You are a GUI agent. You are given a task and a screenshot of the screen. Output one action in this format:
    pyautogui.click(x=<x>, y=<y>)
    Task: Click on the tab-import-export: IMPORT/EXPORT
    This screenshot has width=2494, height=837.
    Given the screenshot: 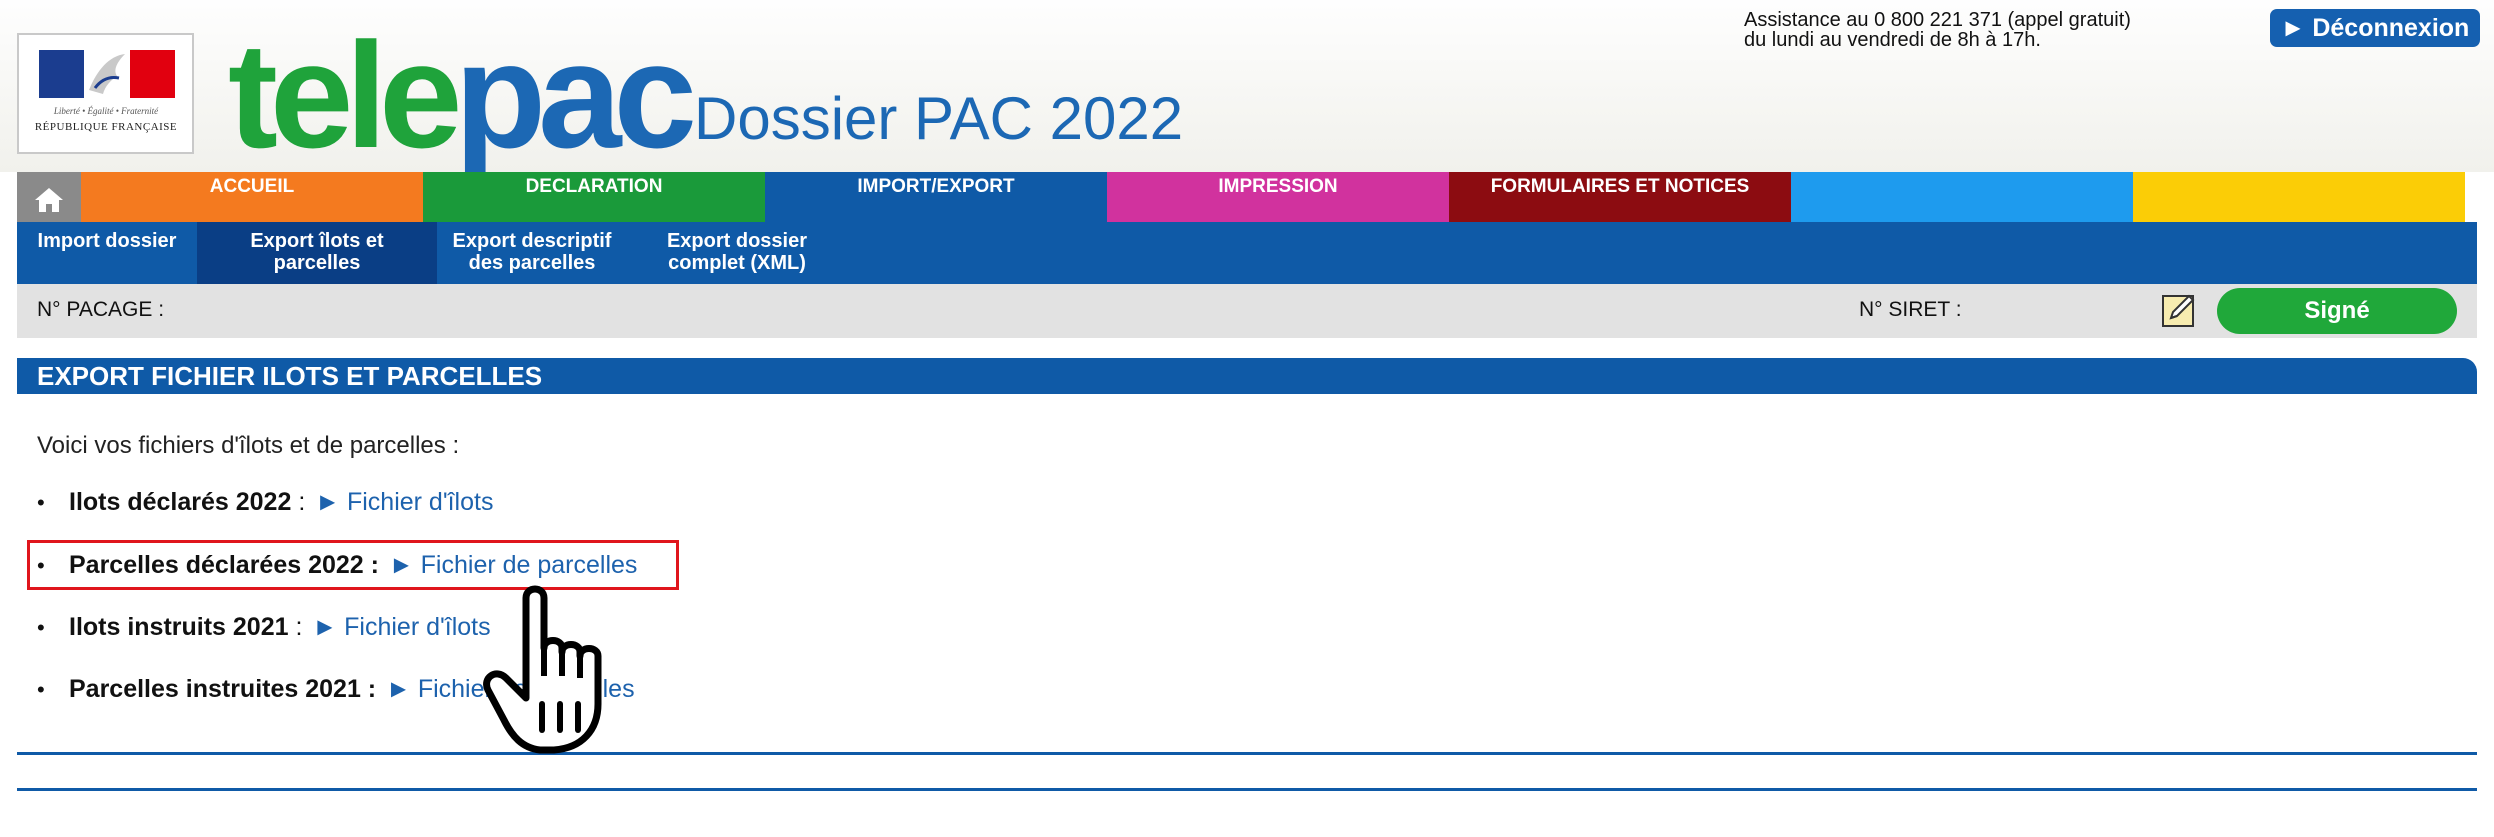 What is the action you would take?
    pyautogui.click(x=936, y=197)
    